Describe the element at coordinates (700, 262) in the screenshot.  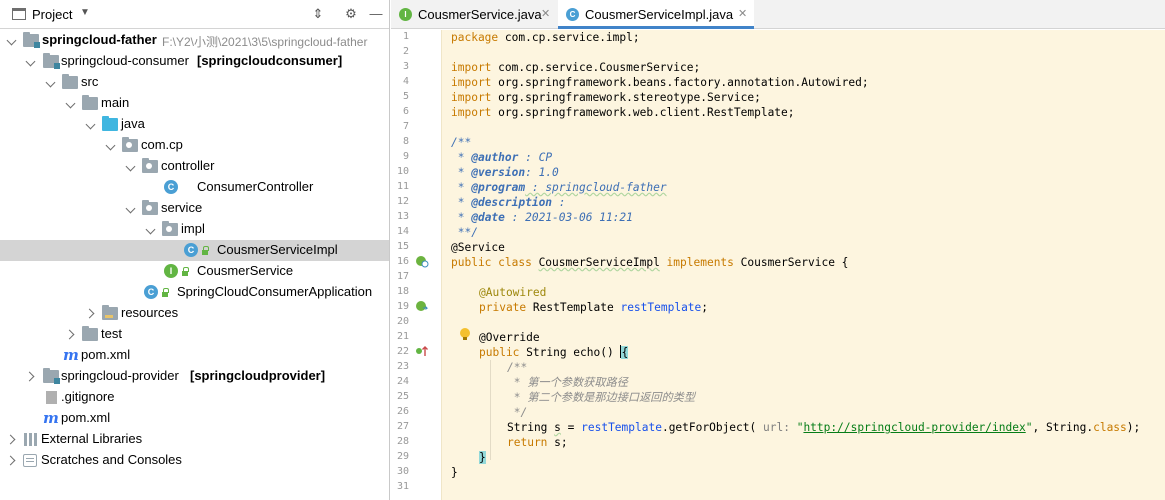
I see `code-token: implements` at that location.